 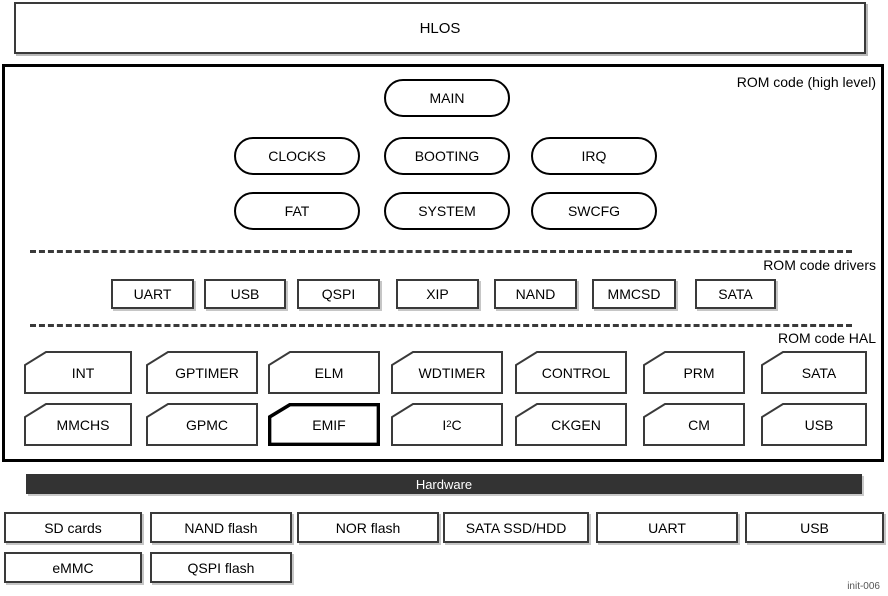 What do you see at coordinates (699, 424) in the screenshot?
I see `rom-hal-label: CM` at bounding box center [699, 424].